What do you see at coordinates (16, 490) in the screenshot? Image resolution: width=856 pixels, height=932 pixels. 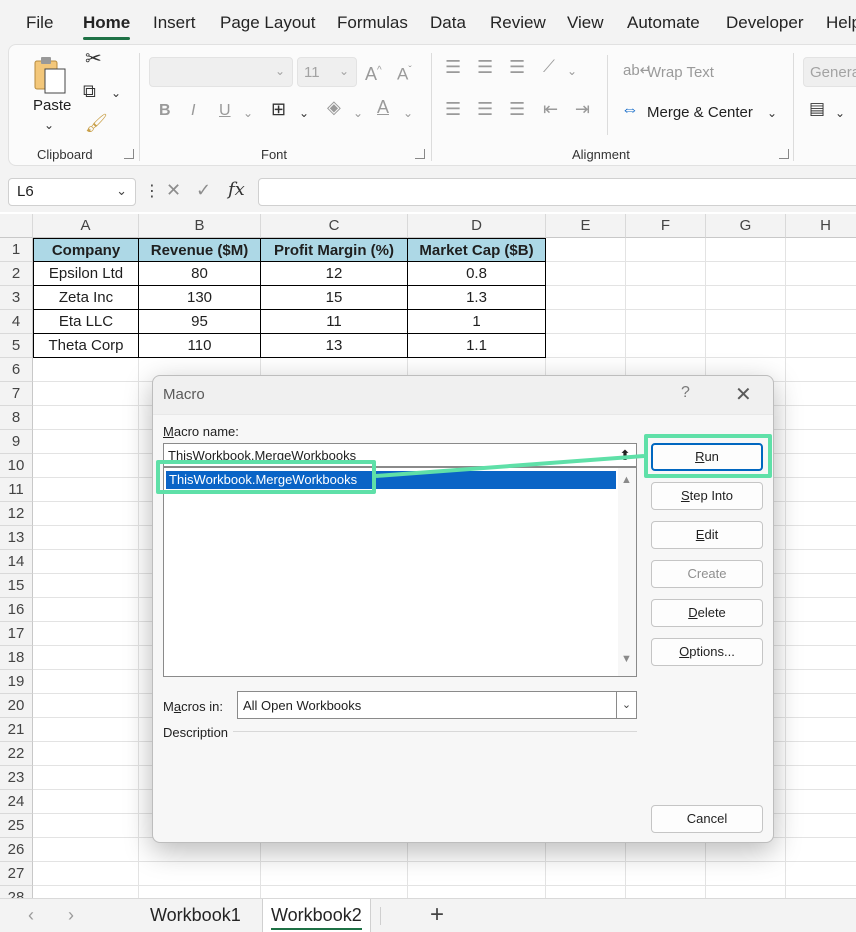 I see `row-header: 11` at bounding box center [16, 490].